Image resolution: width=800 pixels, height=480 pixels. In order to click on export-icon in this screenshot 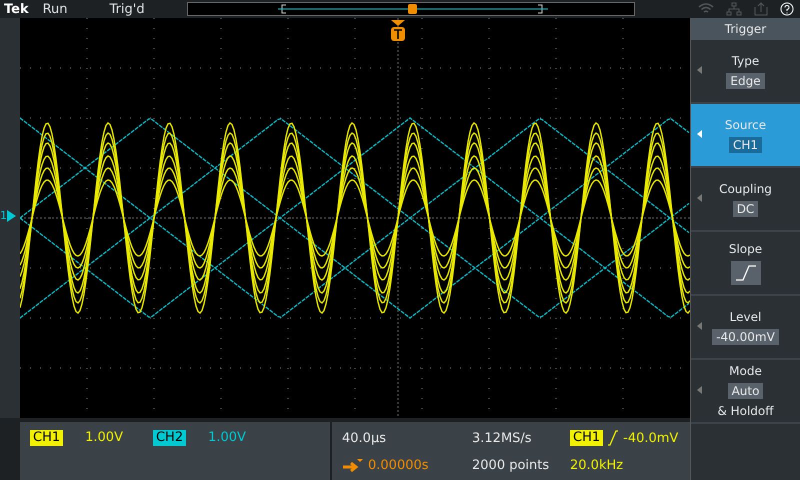, I will do `click(761, 9)`.